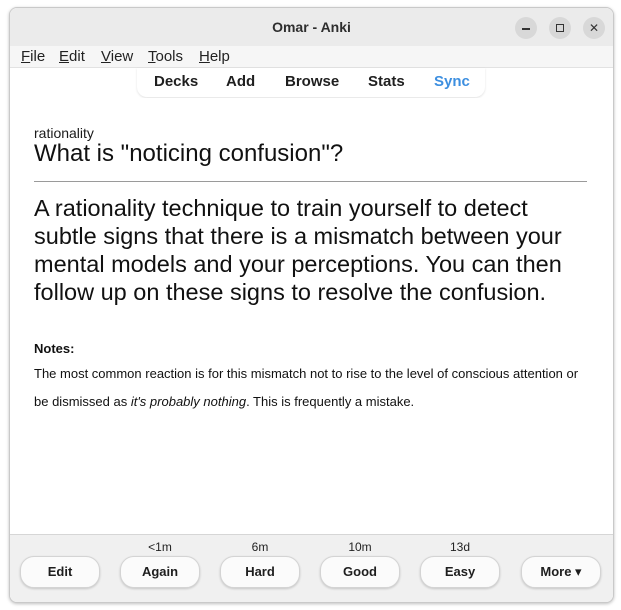  I want to click on title-bar: Omar - Anki ✕, so click(311, 27).